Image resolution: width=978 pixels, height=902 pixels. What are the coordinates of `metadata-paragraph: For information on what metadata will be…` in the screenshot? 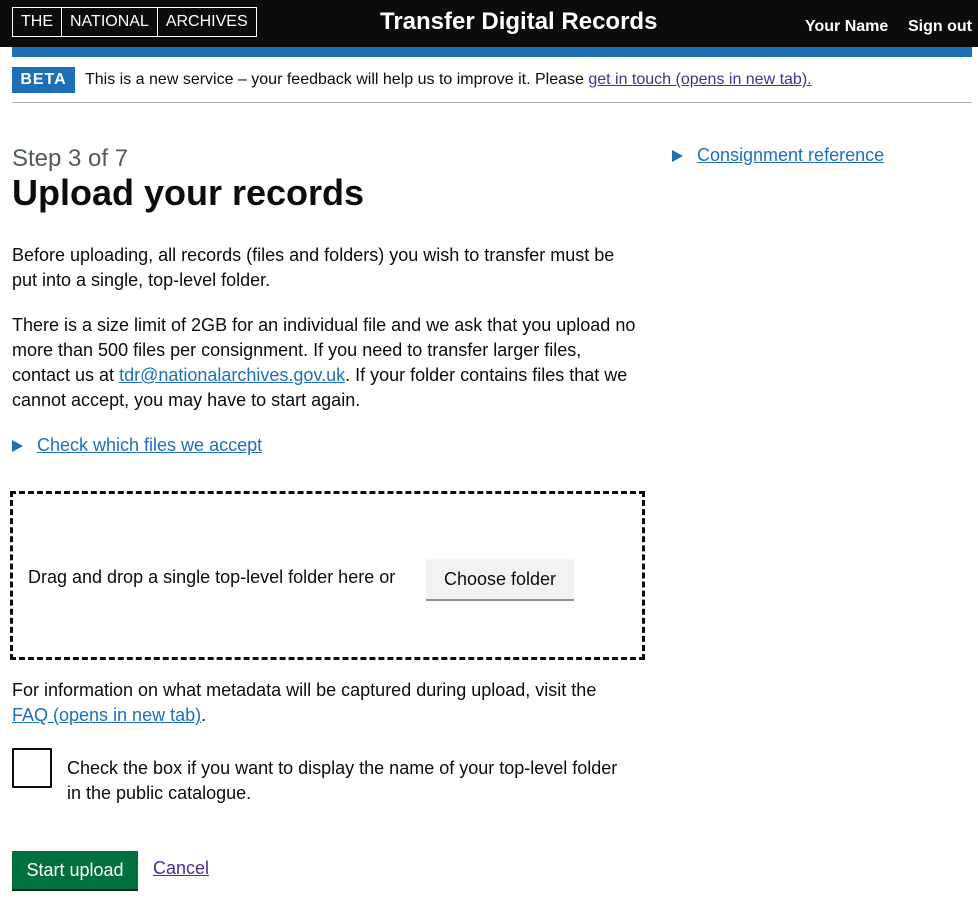 It's located at (324, 703).